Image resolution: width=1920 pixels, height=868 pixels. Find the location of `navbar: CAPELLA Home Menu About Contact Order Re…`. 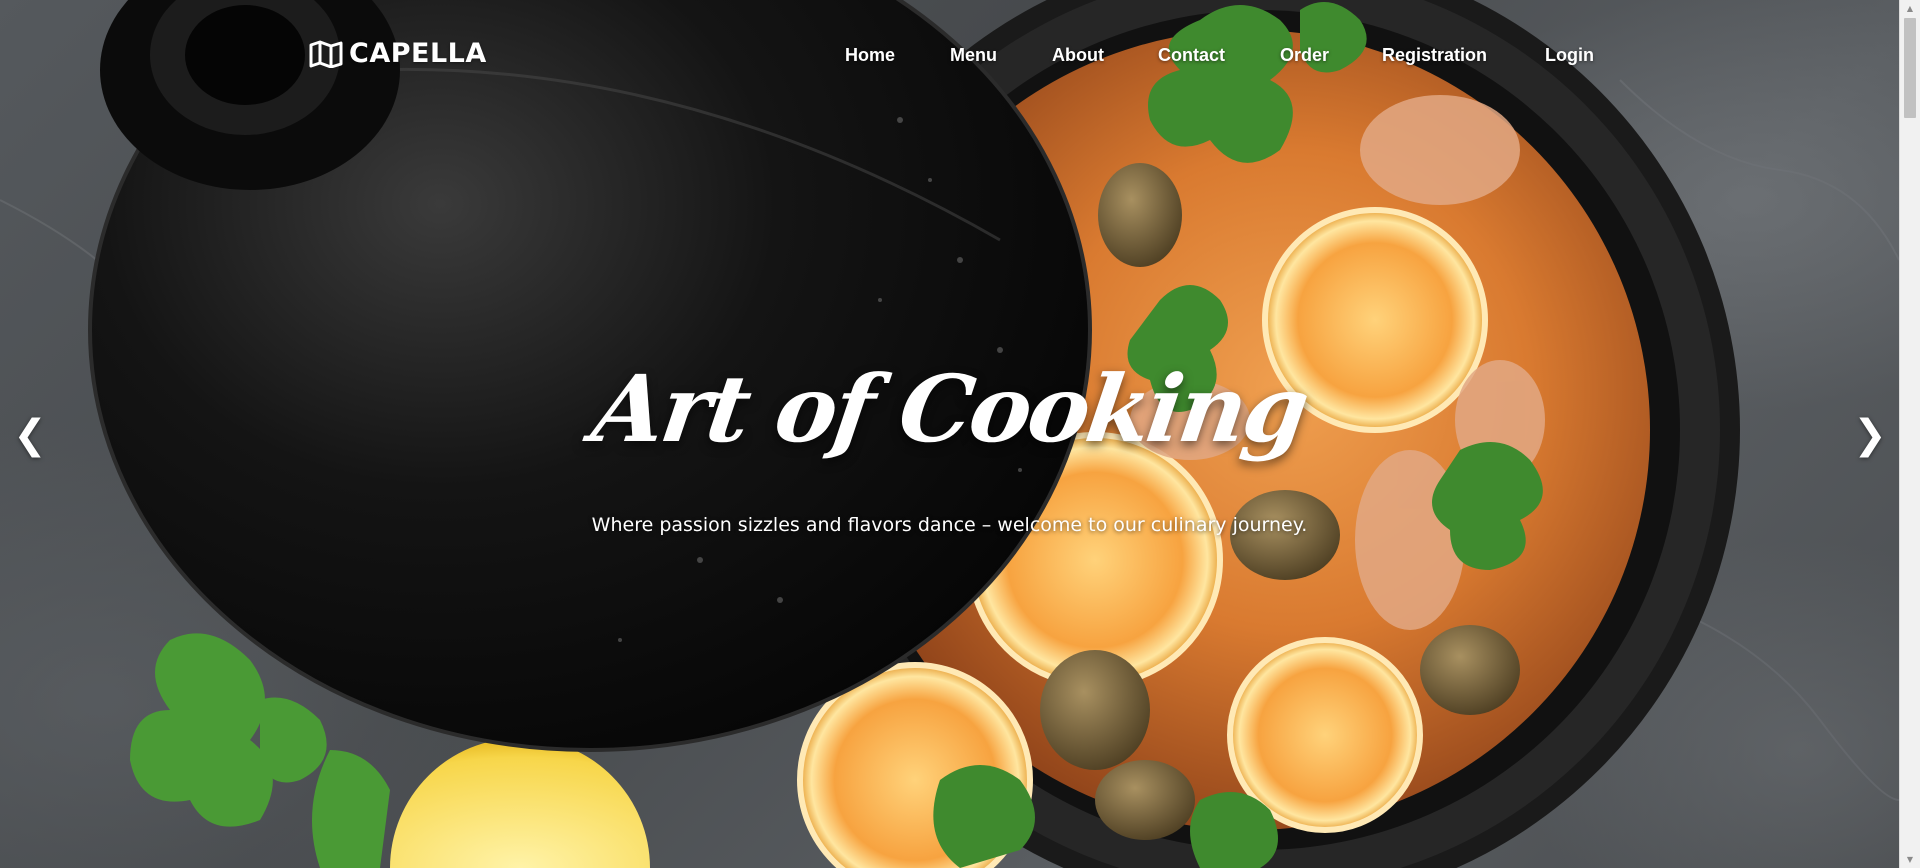

navbar: CAPELLA Home Menu About Contact Order Re… is located at coordinates (949, 55).